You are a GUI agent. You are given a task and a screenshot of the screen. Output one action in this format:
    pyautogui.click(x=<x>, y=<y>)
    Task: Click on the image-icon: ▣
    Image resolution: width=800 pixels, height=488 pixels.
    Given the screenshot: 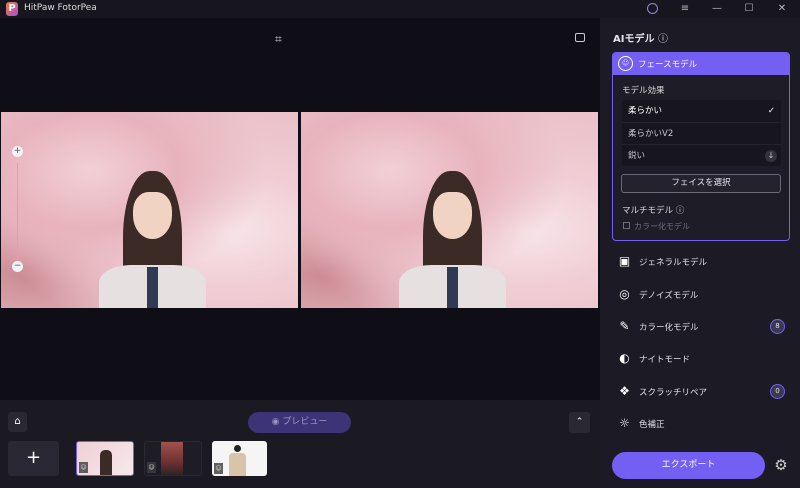 What is the action you would take?
    pyautogui.click(x=624, y=261)
    